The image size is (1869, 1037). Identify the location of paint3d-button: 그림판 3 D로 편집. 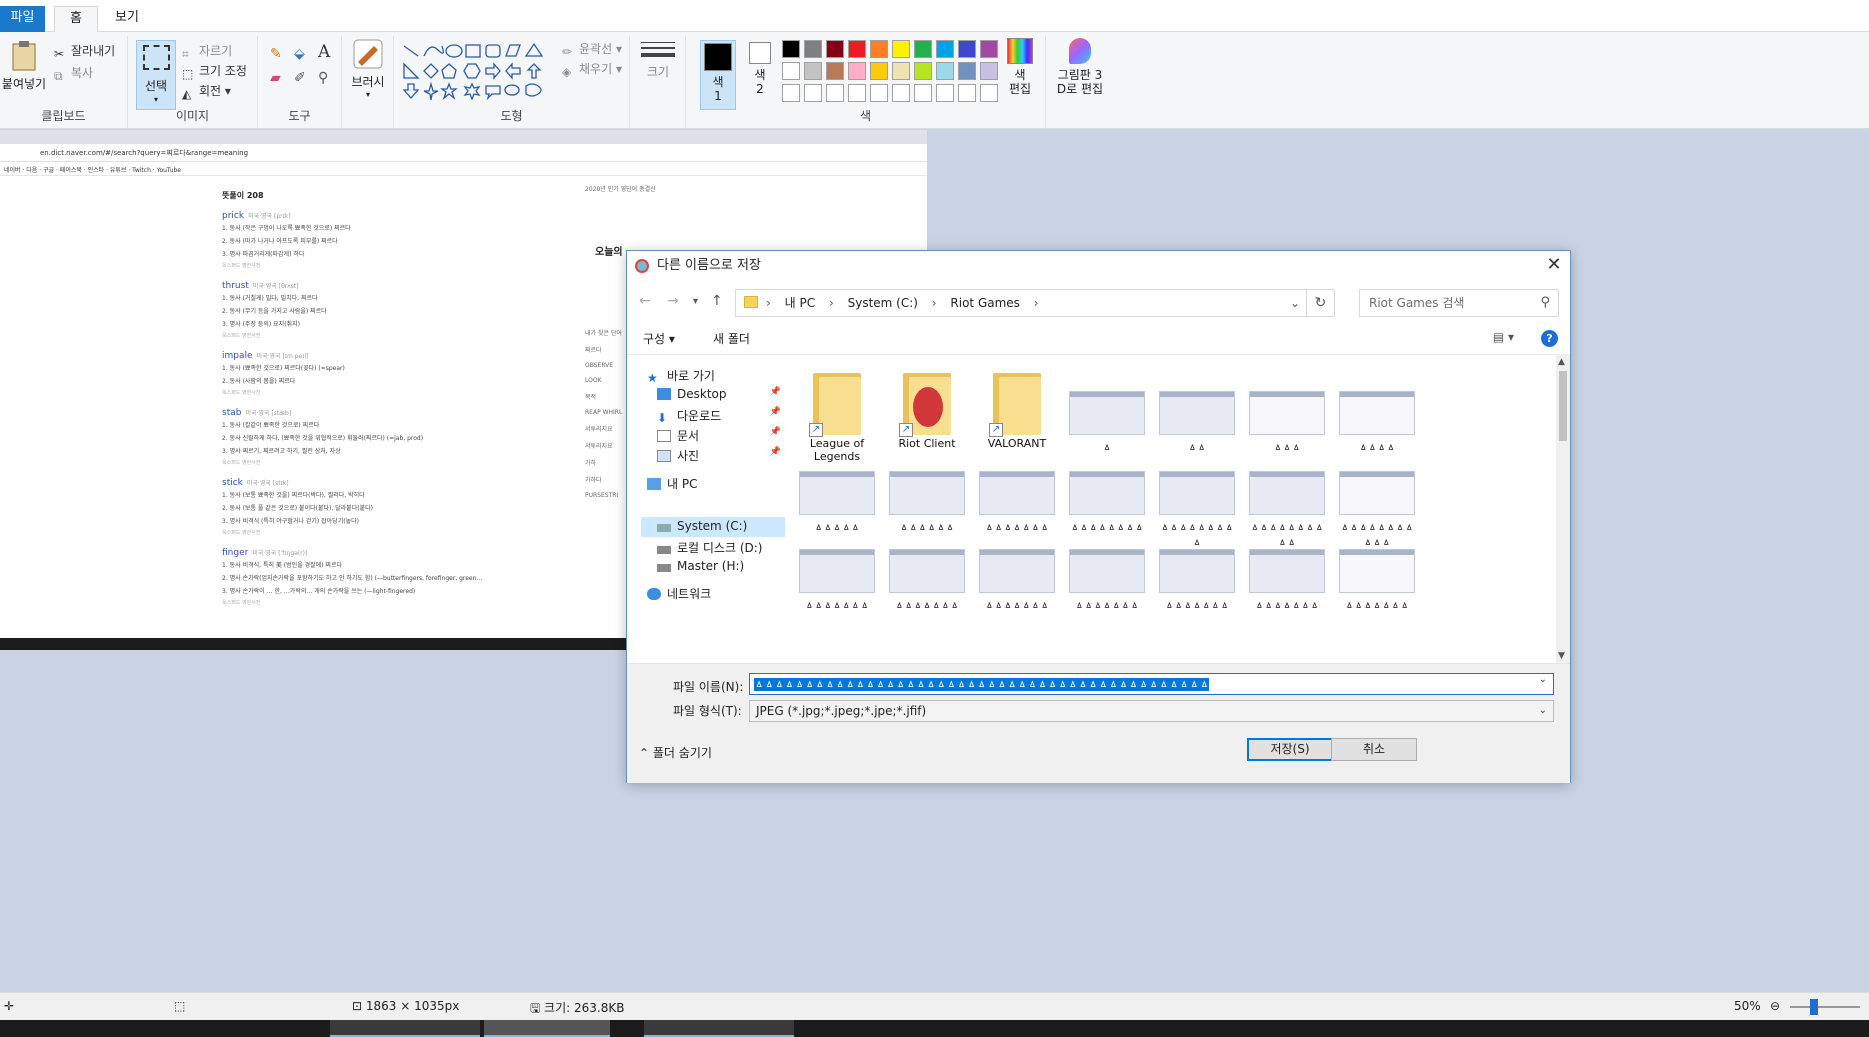
(1080, 73).